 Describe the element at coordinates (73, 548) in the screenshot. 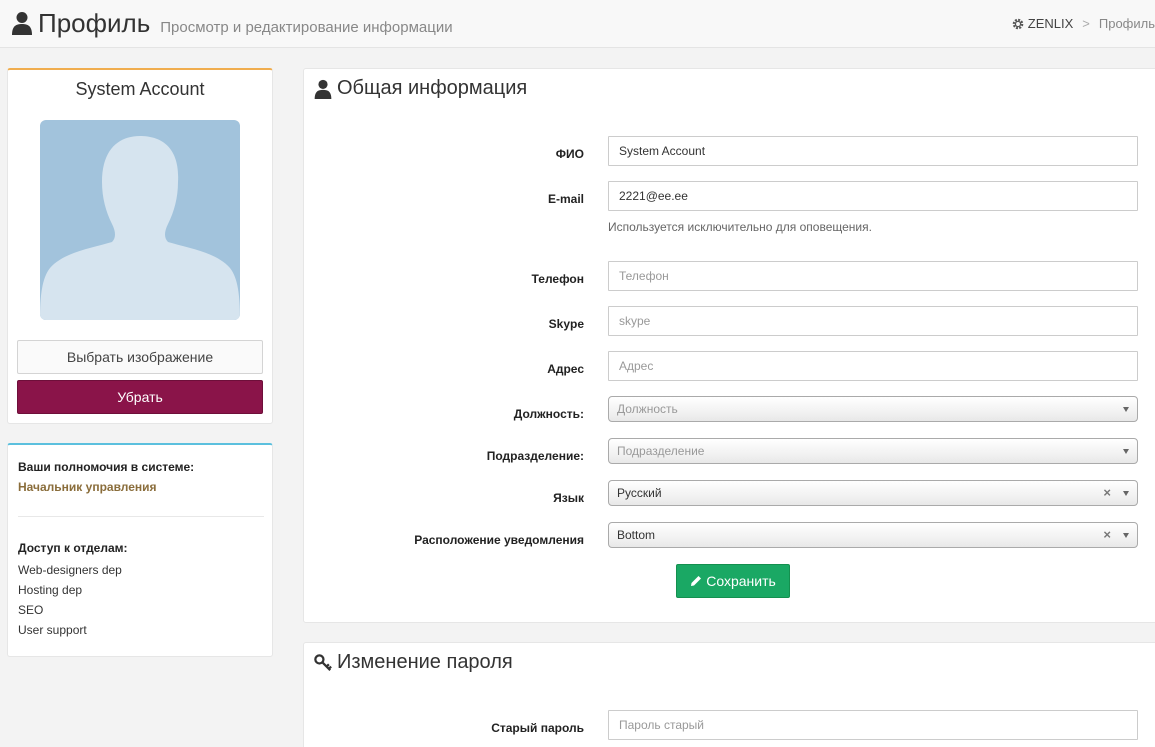

I see `departments-label: Доступ к отделам:` at that location.